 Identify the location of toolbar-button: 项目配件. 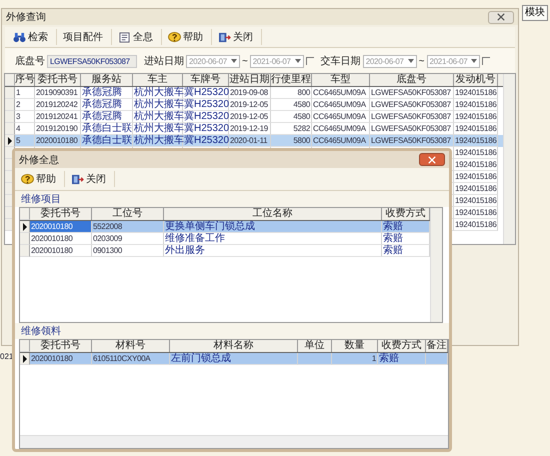
(86, 37).